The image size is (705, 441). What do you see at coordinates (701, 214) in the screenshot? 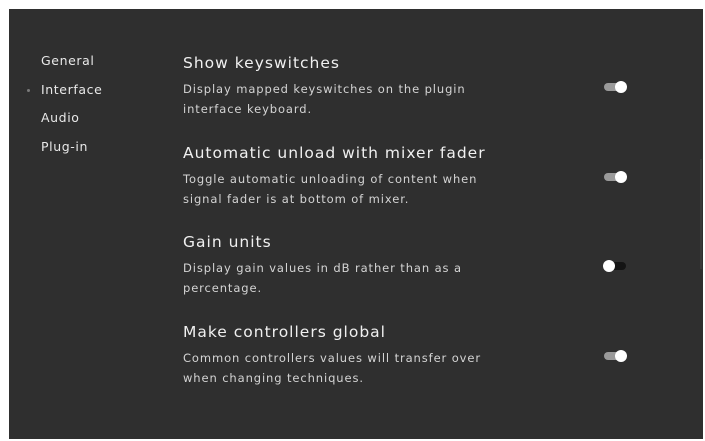
I see `scrollbar` at bounding box center [701, 214].